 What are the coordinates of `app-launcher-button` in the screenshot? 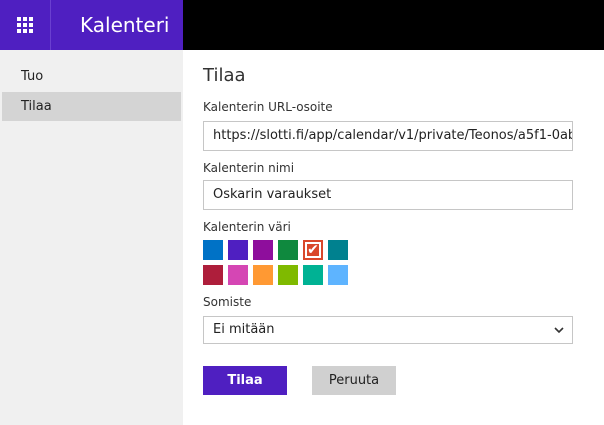 It's located at (25, 25).